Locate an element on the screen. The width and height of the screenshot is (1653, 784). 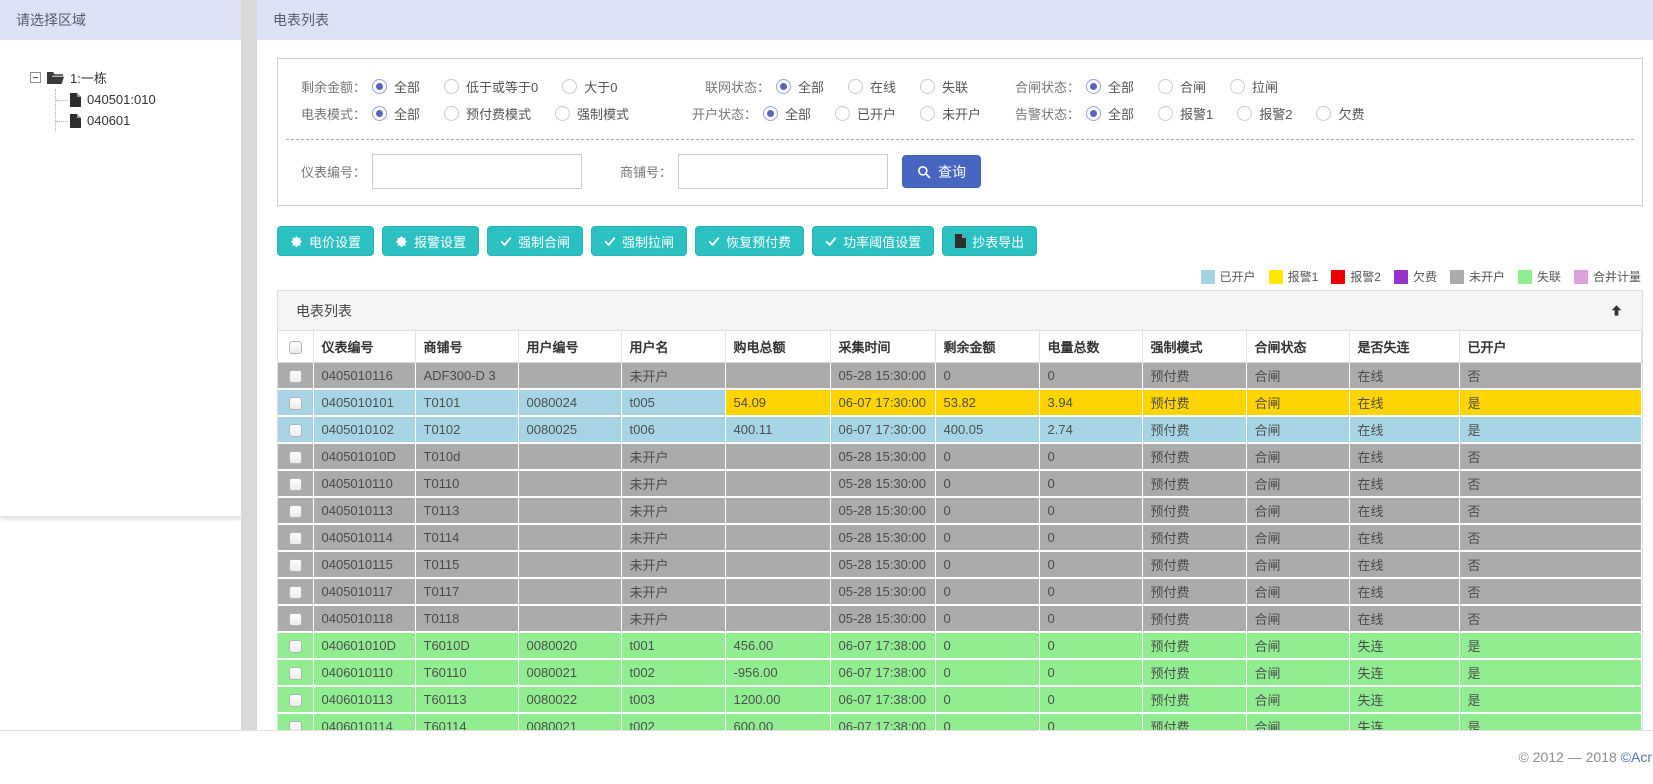
radio-option: 未开户 is located at coordinates (950, 113).